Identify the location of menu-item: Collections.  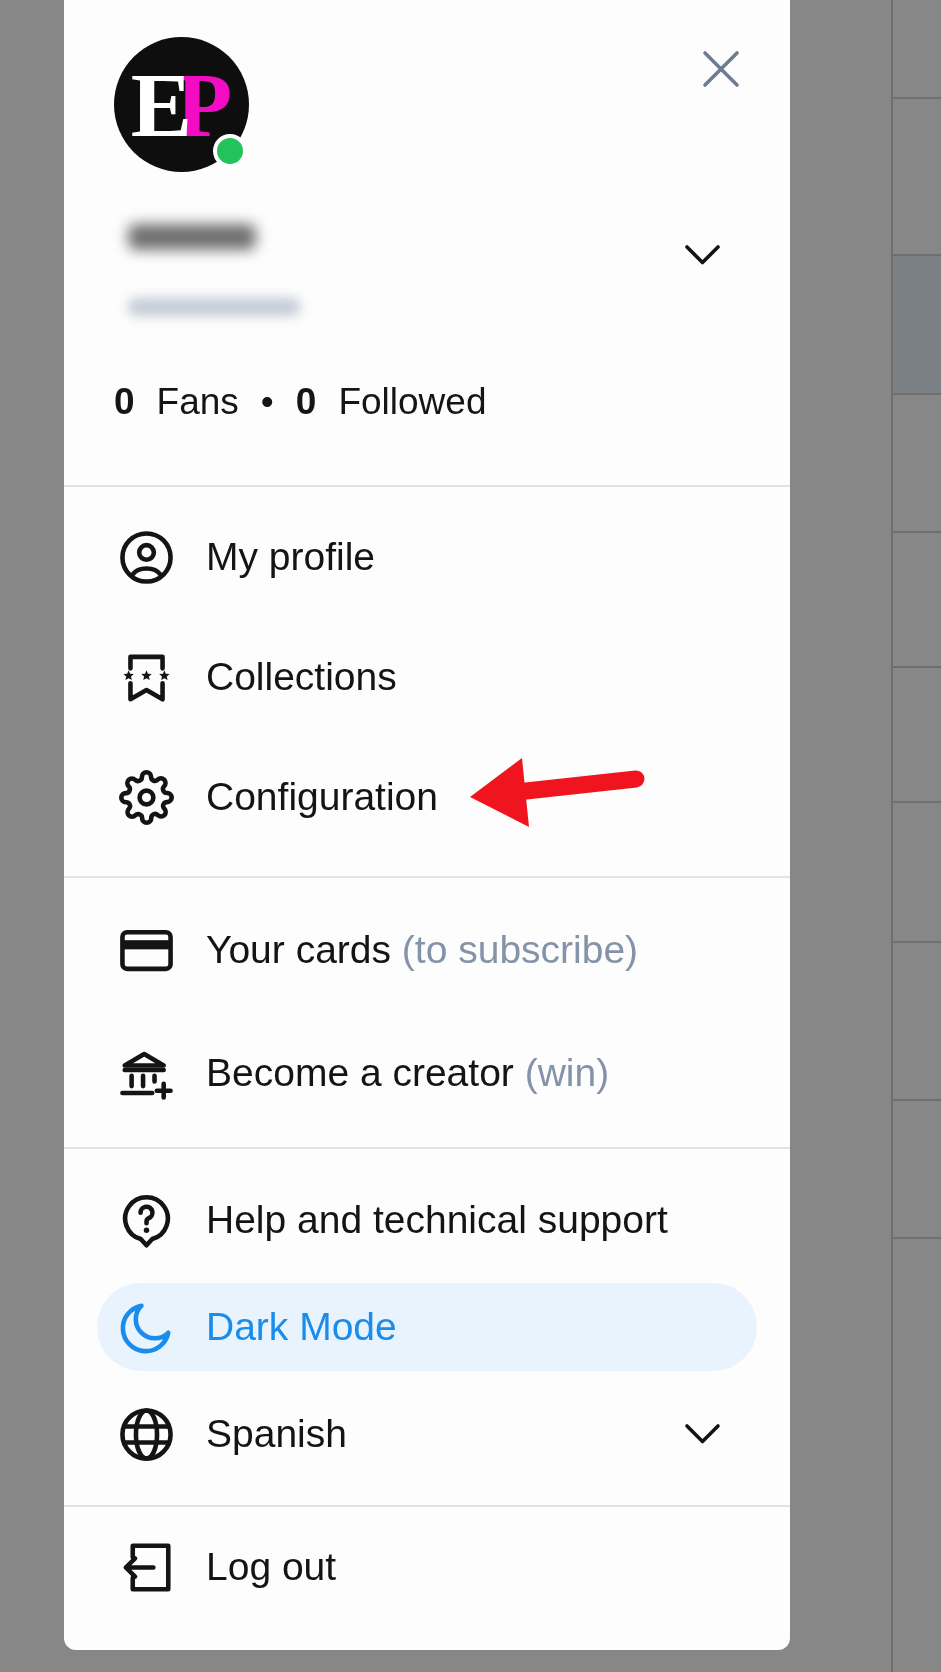
(427, 677).